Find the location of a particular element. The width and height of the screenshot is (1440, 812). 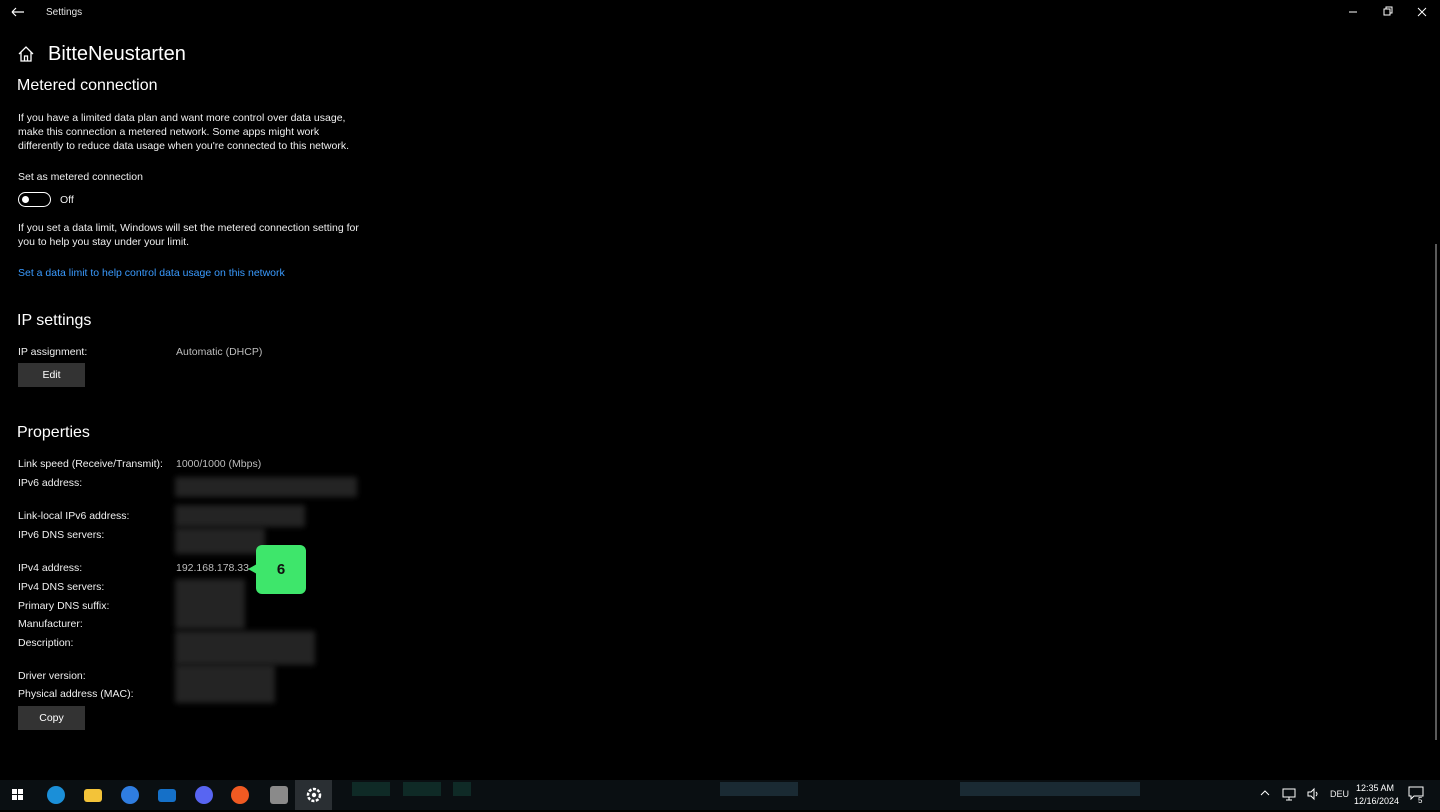

minimize-icon is located at coordinates (1353, 12).